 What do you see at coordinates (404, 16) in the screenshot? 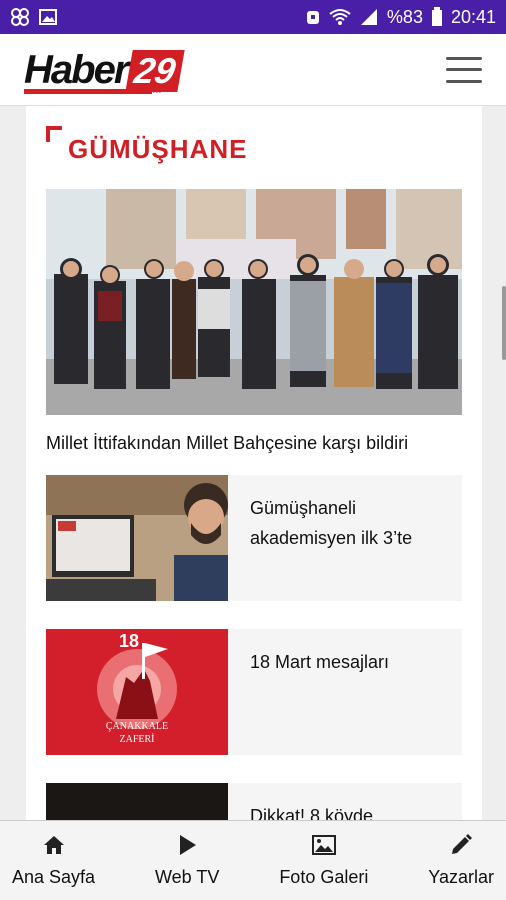
I see `battery-percent: %83` at bounding box center [404, 16].